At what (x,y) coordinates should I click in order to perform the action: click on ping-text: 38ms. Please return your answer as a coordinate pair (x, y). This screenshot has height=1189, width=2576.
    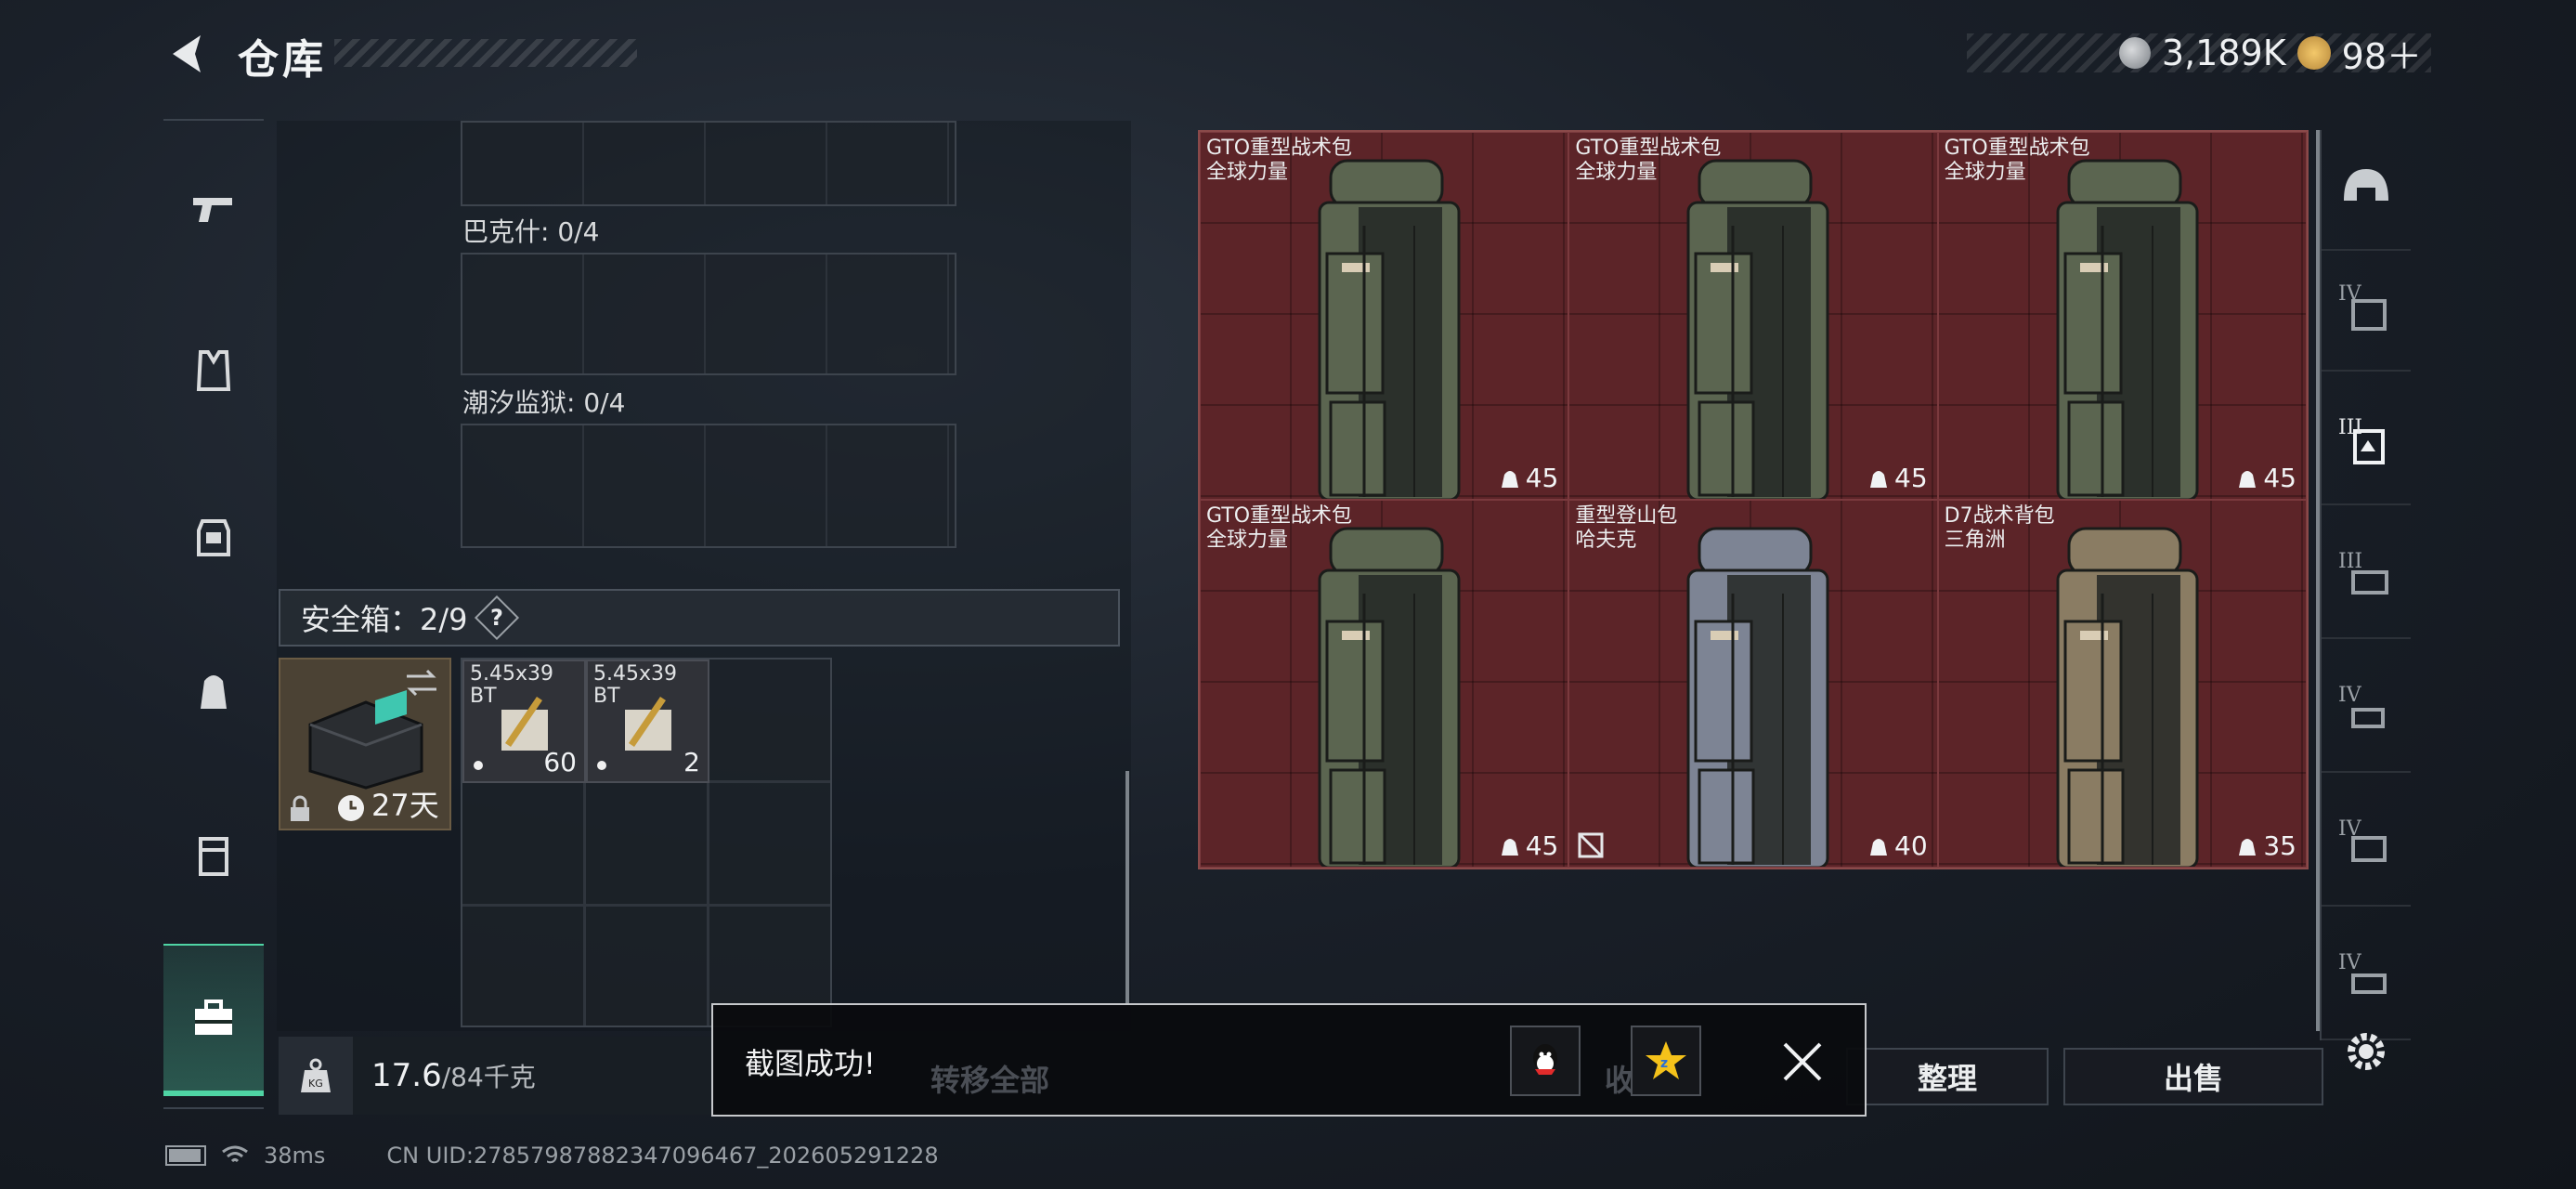
    Looking at the image, I should click on (295, 1156).